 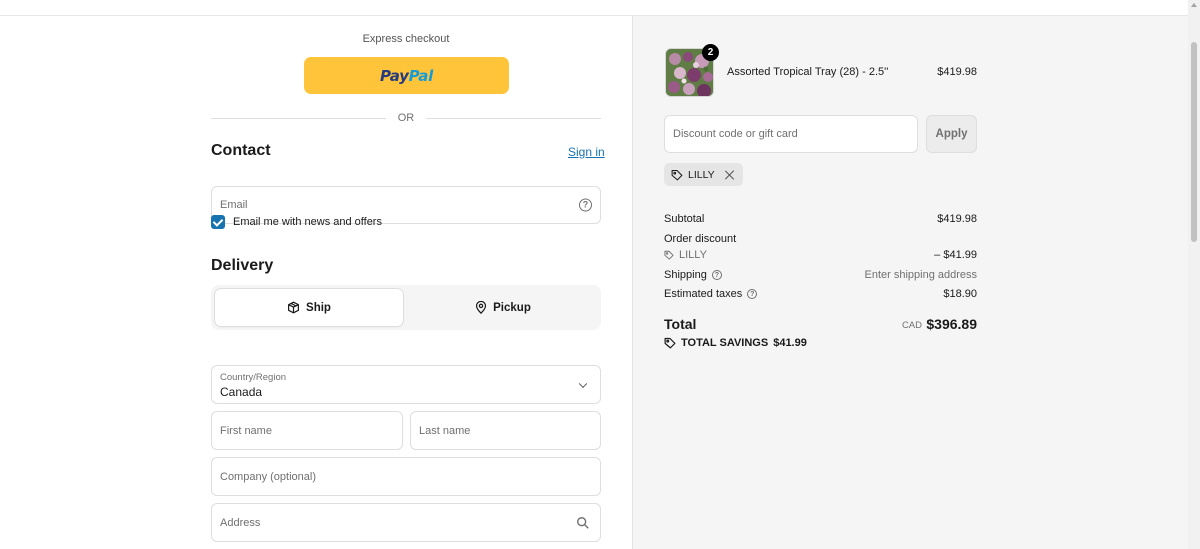 What do you see at coordinates (242, 265) in the screenshot?
I see `delivery-heading: Delivery` at bounding box center [242, 265].